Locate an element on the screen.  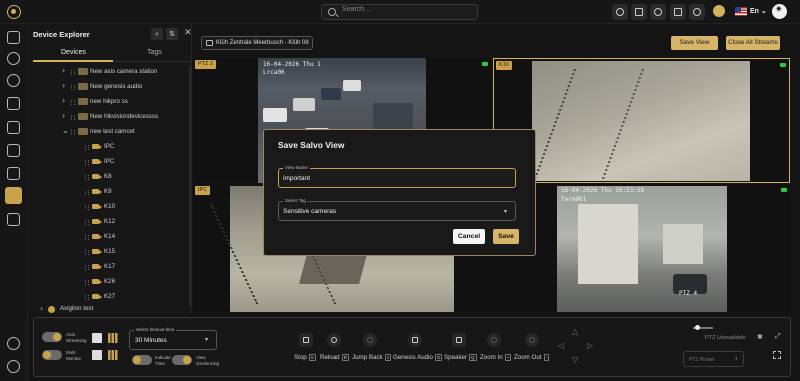
monitor-icon is located at coordinates (639, 12).